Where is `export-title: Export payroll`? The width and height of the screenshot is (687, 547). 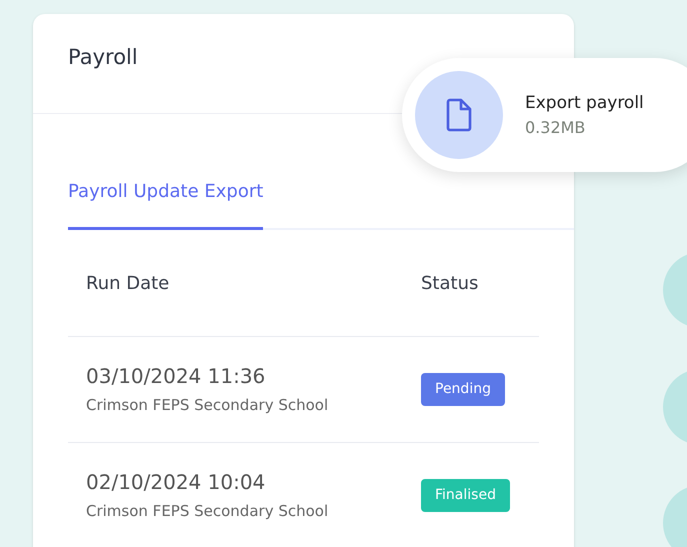
export-title: Export payroll is located at coordinates (584, 103).